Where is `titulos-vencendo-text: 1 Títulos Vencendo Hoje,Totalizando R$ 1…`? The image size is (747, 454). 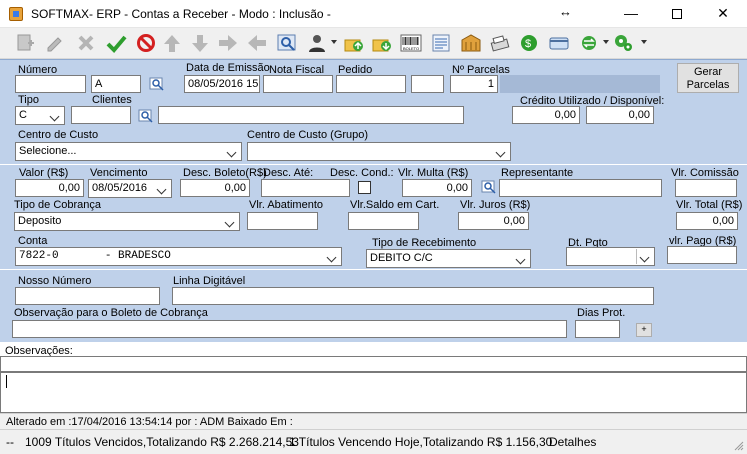
titulos-vencendo-text: 1 Títulos Vencendo Hoje,Totalizando R$ 1… is located at coordinates (420, 442).